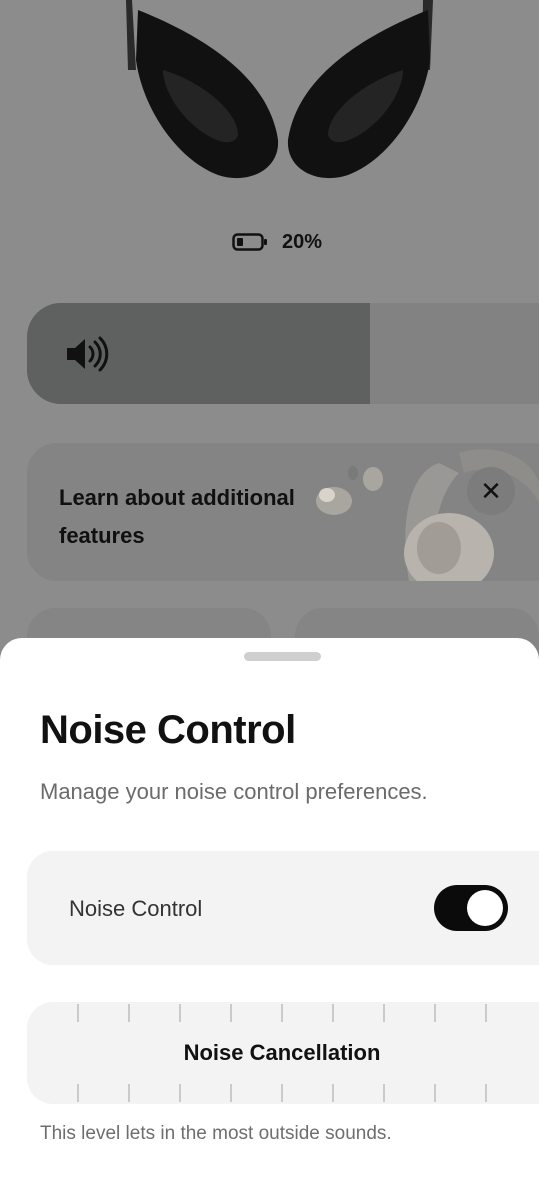 Image resolution: width=539 pixels, height=1200 pixels. I want to click on headphones-image, so click(279, 89).